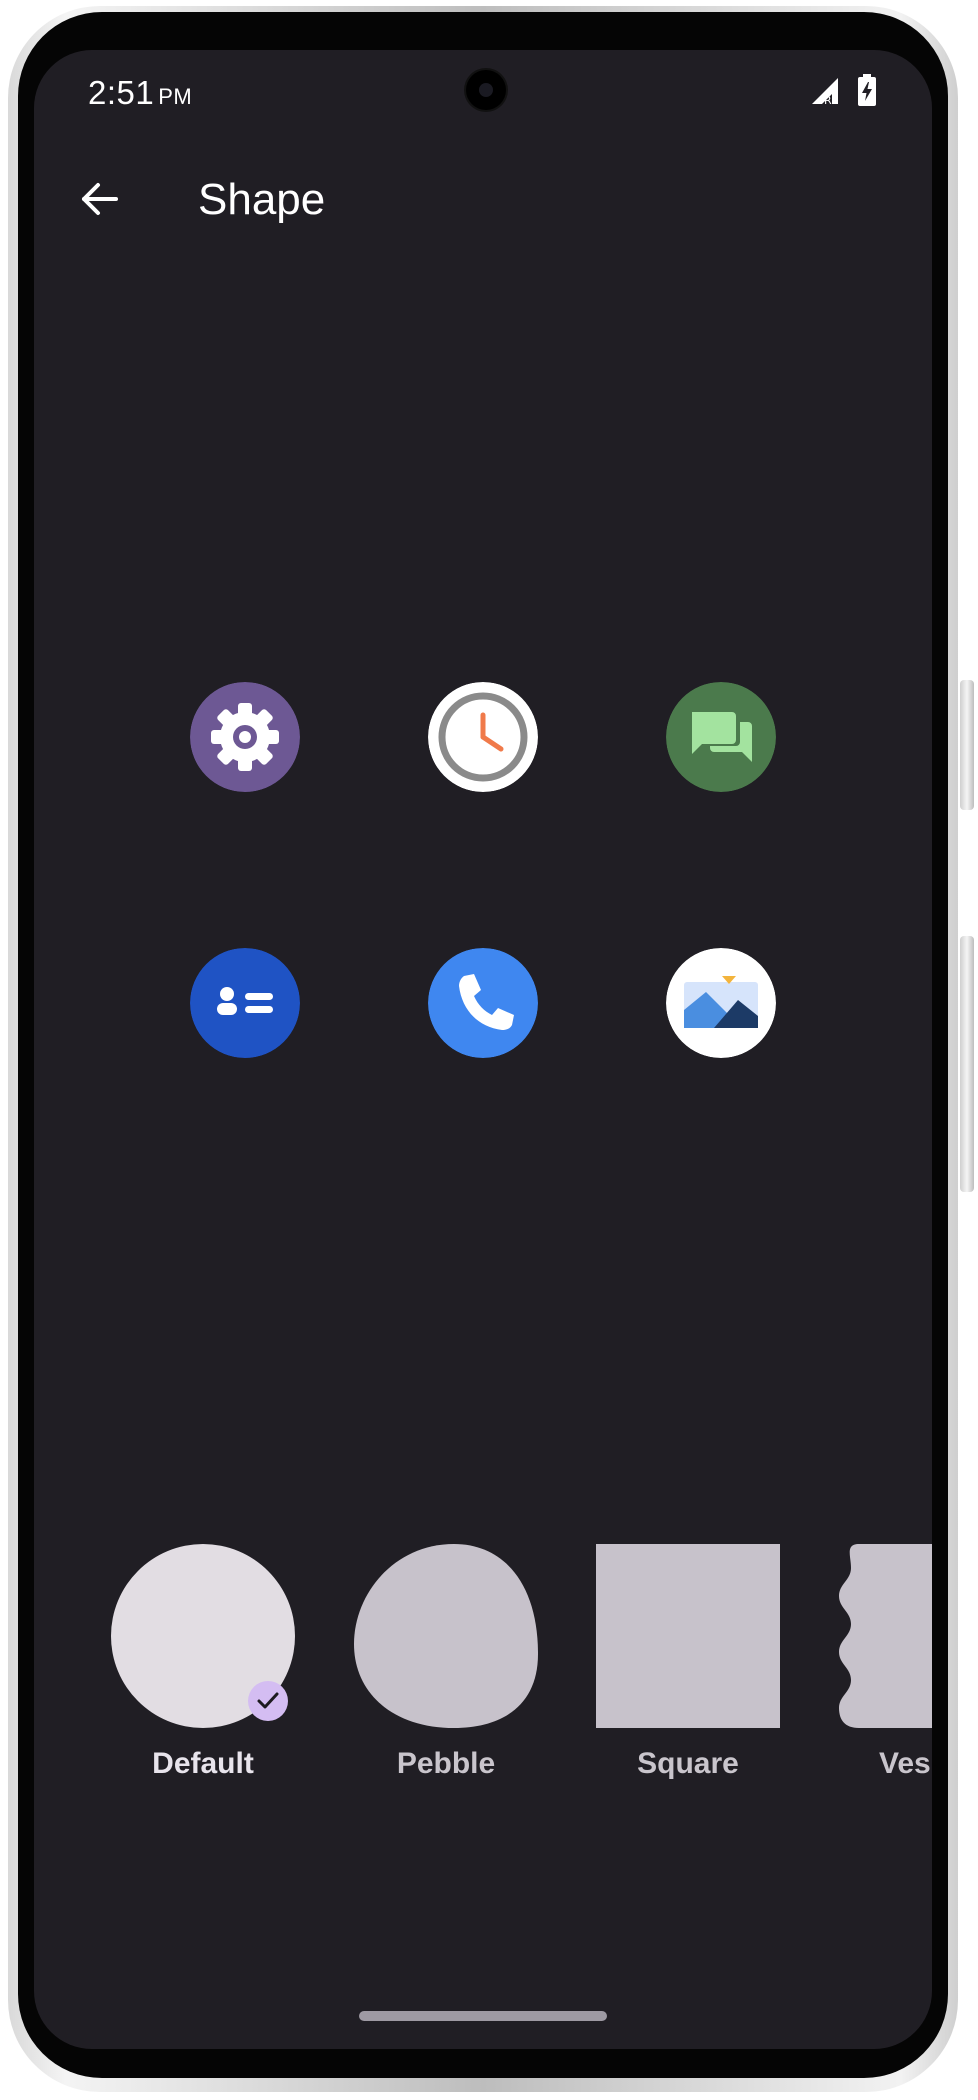 The image size is (978, 2100). I want to click on square-shape-swatch, so click(688, 1636).